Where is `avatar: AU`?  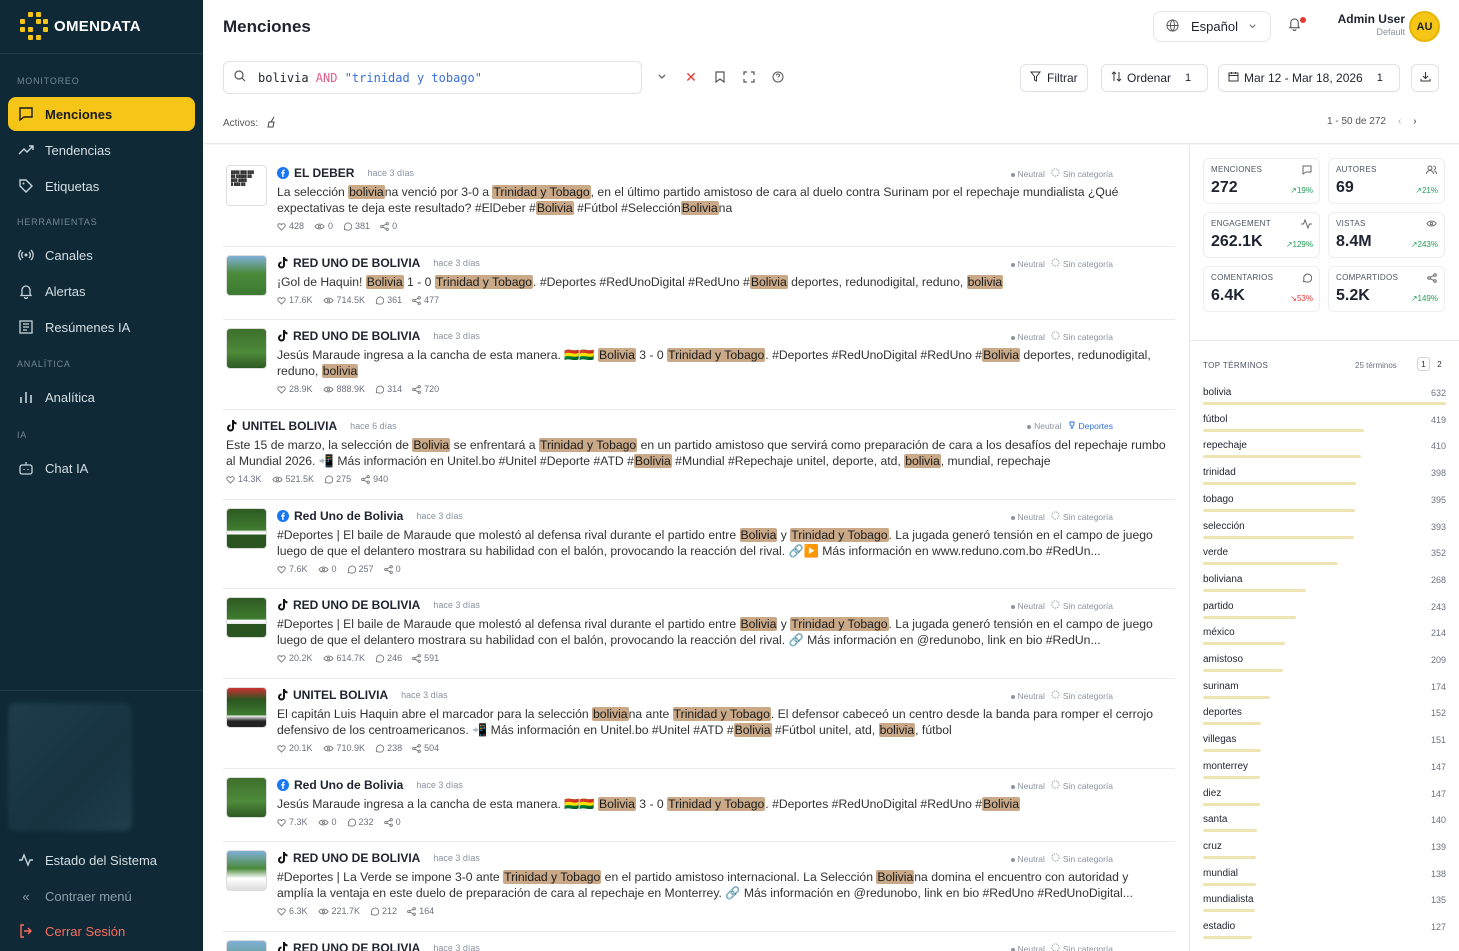 avatar: AU is located at coordinates (1424, 26).